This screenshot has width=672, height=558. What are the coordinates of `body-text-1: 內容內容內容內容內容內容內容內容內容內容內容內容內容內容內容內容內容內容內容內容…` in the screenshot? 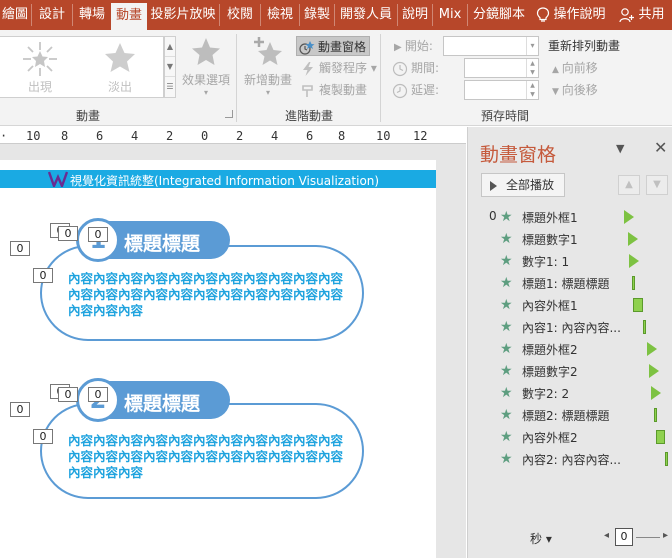 It's located at (208, 295).